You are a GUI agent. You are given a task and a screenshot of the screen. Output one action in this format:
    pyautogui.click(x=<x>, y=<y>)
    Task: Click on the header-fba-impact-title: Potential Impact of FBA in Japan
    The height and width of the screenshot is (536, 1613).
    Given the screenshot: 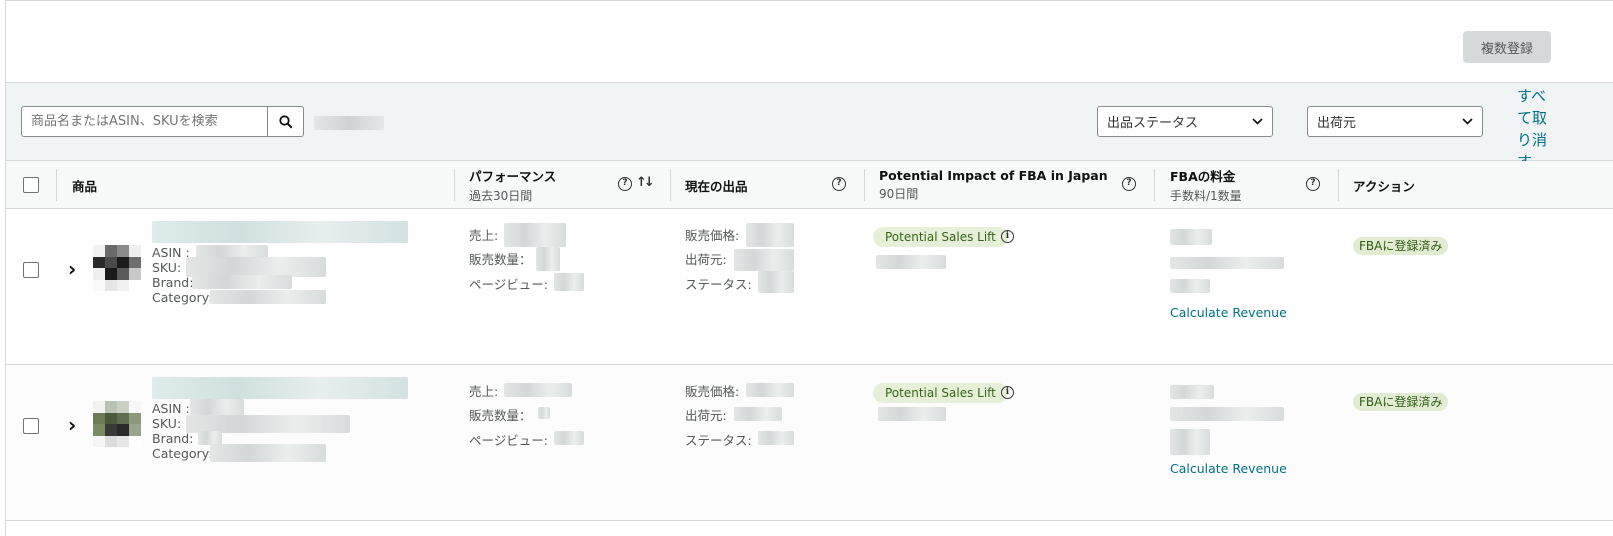 What is the action you would take?
    pyautogui.click(x=993, y=175)
    